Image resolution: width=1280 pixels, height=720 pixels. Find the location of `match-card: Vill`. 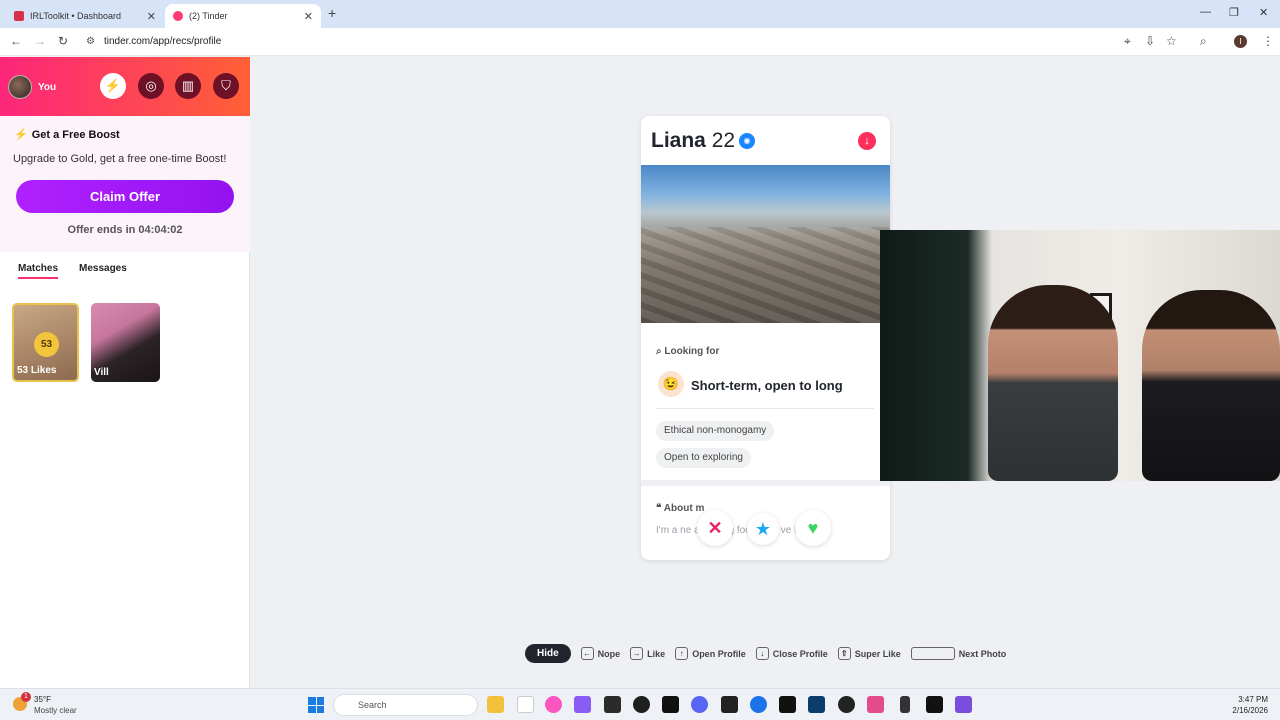

match-card: Vill is located at coordinates (125, 342).